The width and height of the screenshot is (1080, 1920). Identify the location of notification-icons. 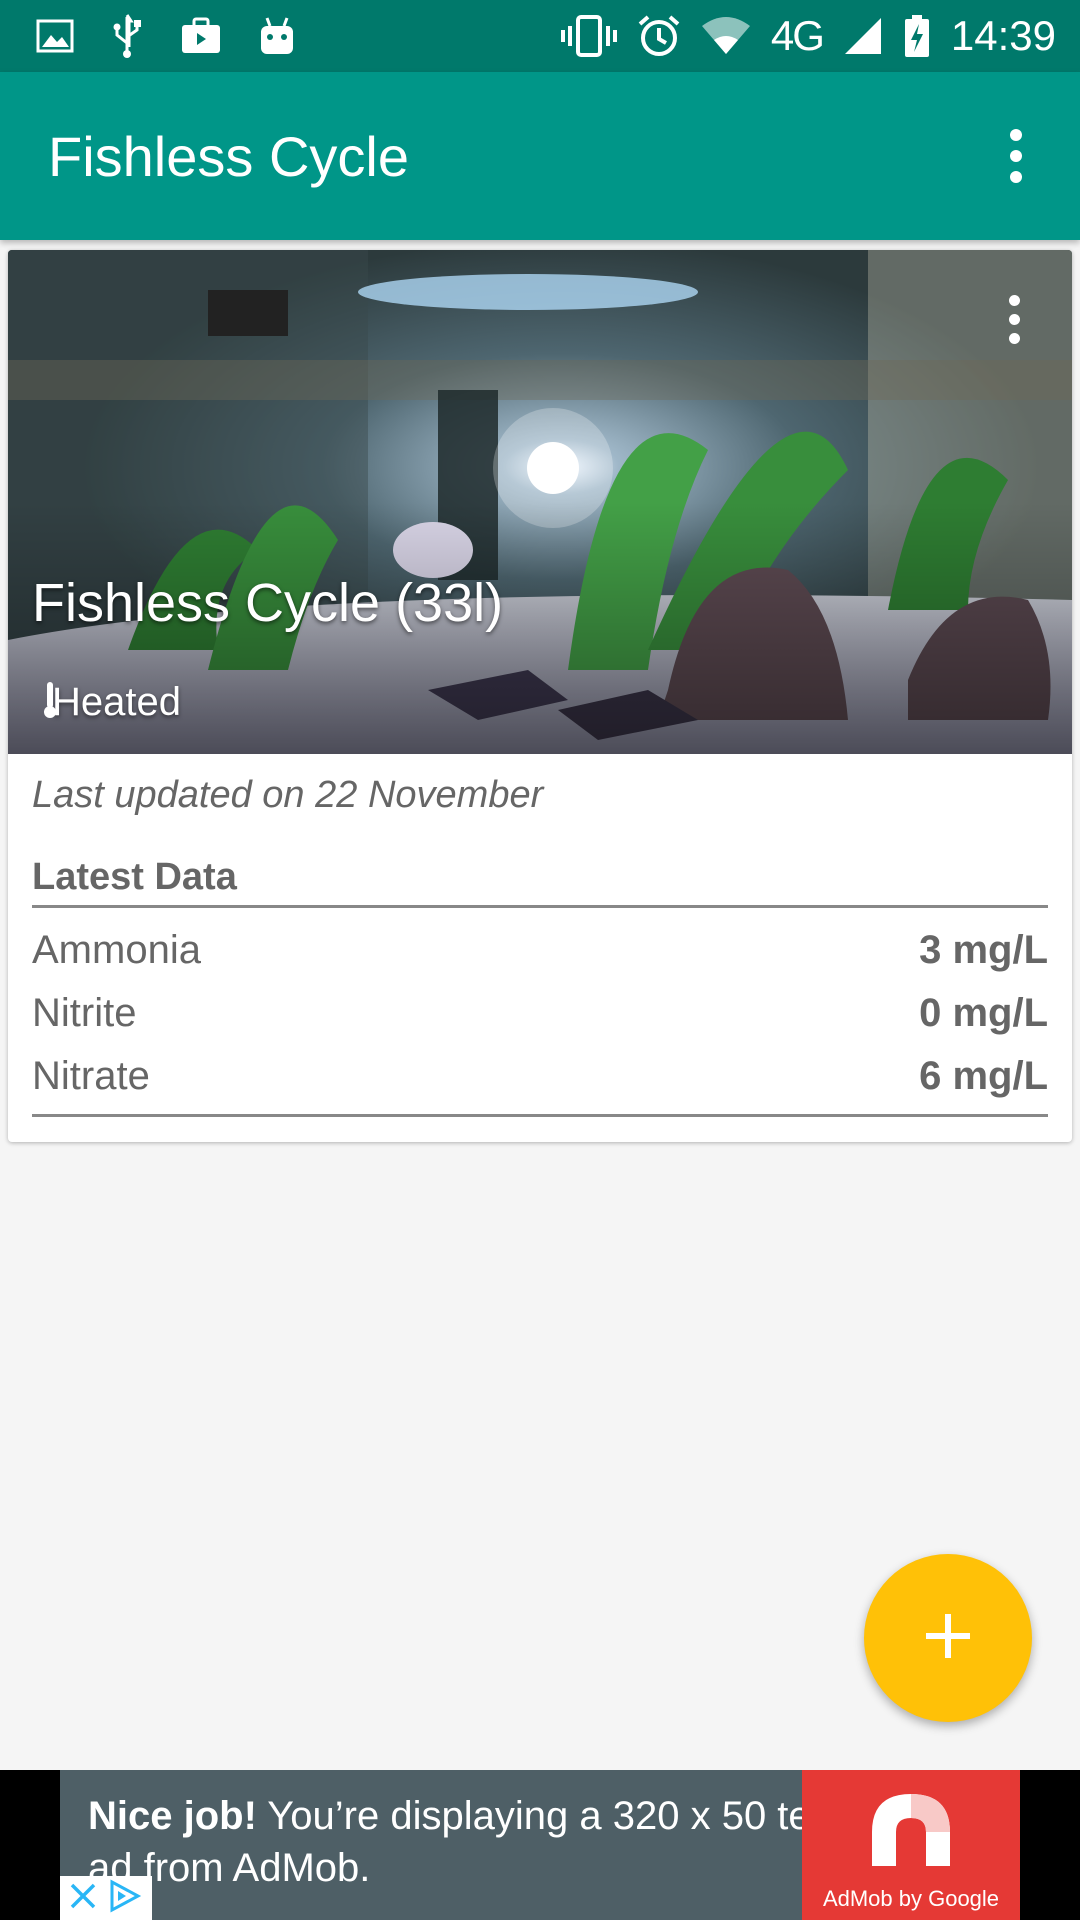
(166, 36).